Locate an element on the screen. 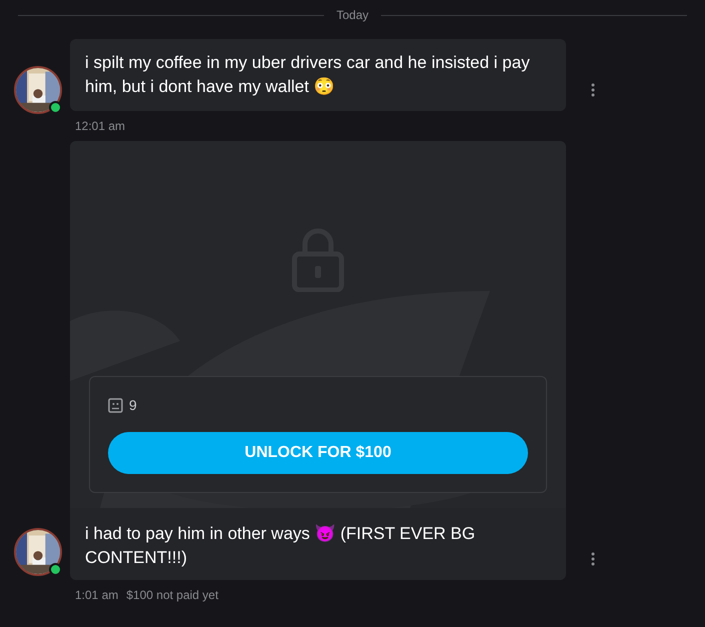  date-divider: Today is located at coordinates (352, 15).